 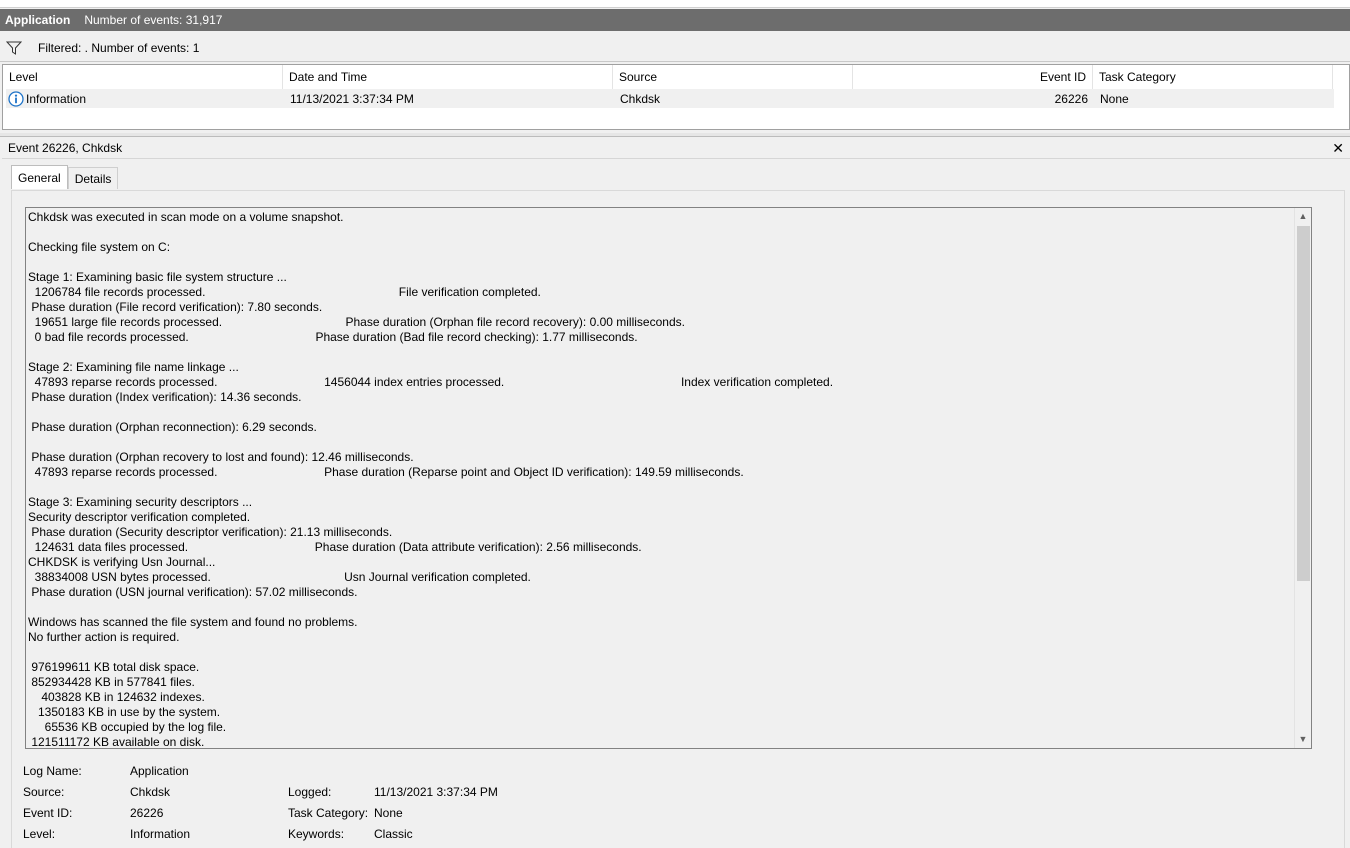 What do you see at coordinates (144, 98) in the screenshot?
I see `row-level-cell: Information` at bounding box center [144, 98].